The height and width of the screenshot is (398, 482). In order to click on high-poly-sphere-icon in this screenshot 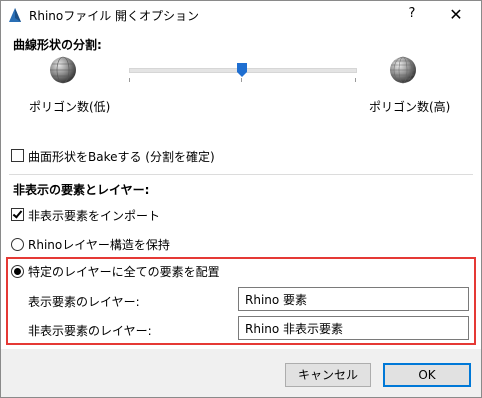, I will do `click(403, 70)`.